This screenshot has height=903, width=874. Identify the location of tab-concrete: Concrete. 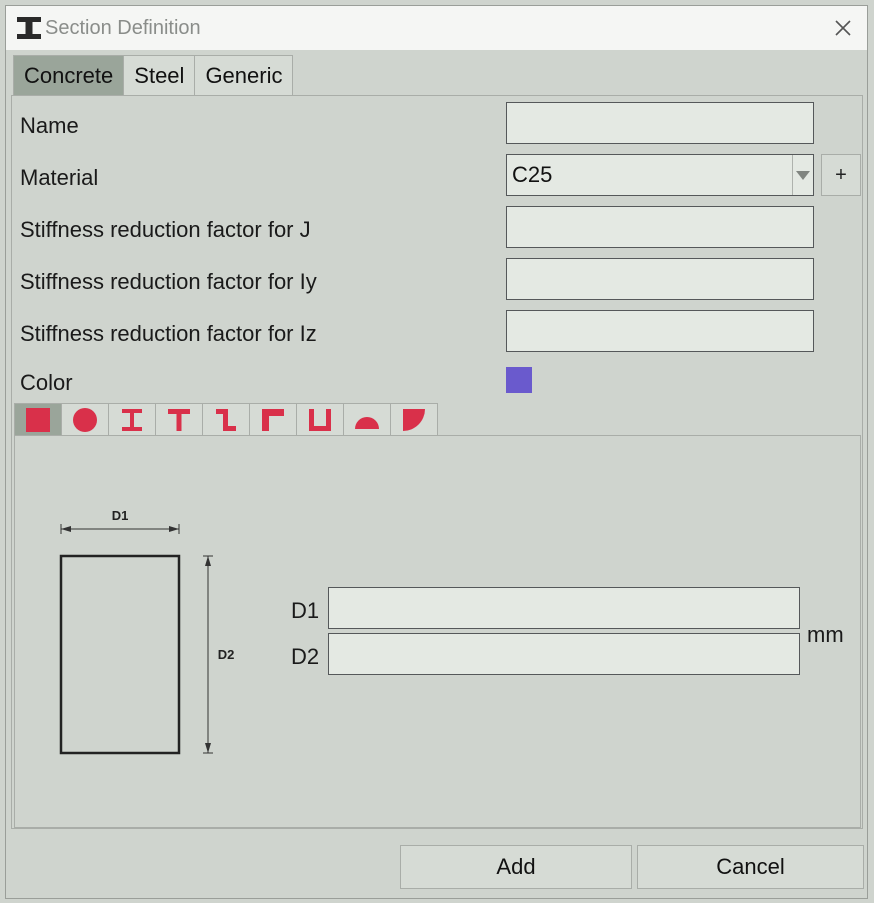
(69, 75).